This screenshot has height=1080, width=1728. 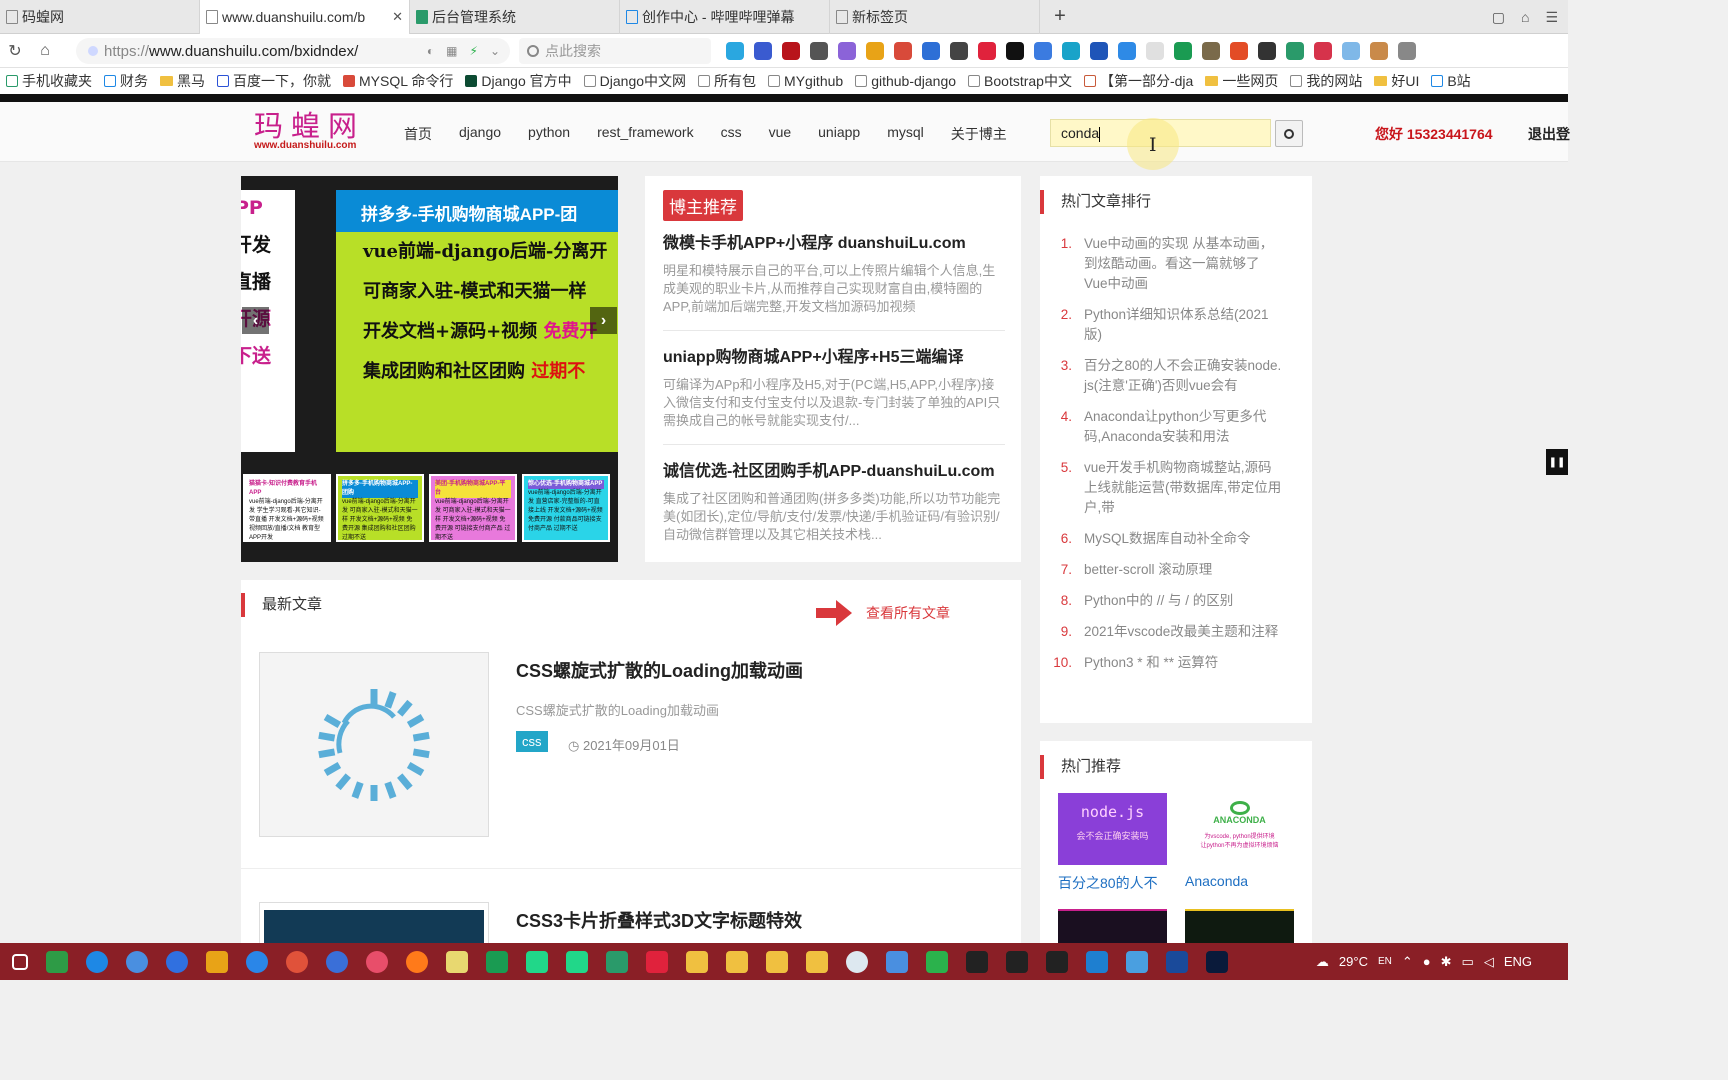 I want to click on photoshop-icon, so click(x=1217, y=961).